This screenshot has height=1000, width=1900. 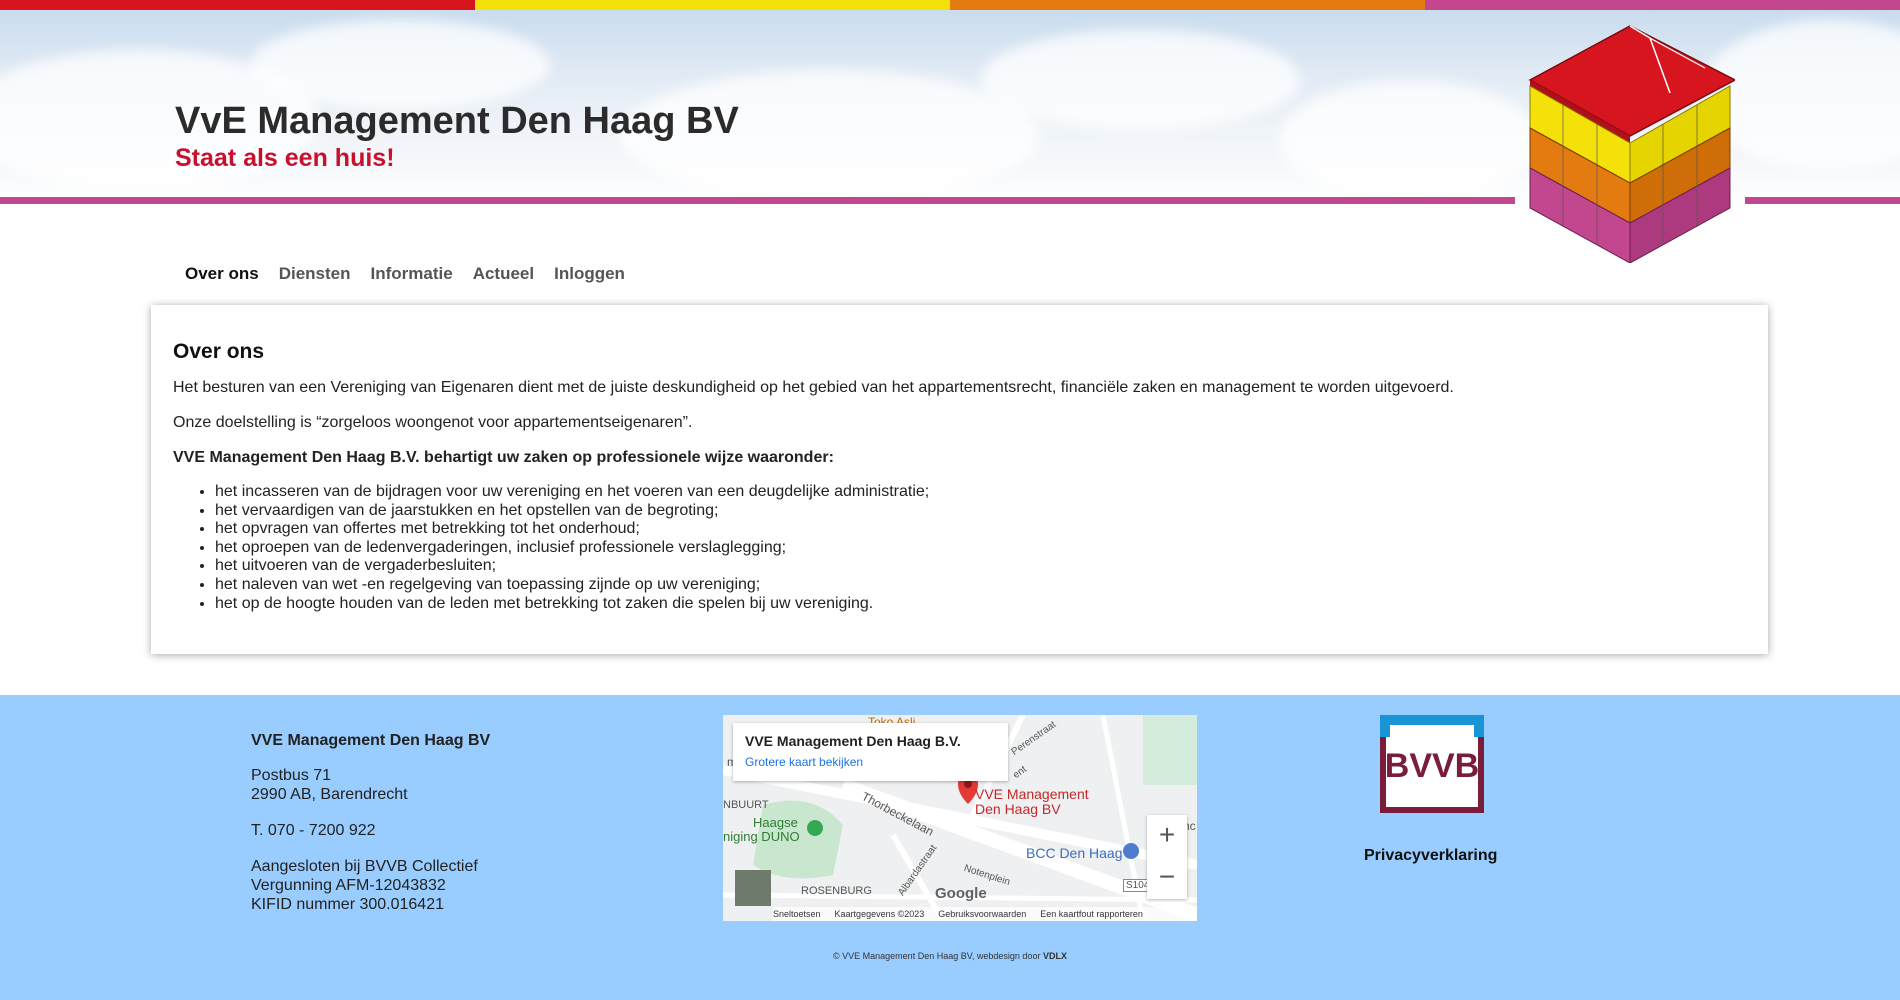 What do you see at coordinates (1662, 5) in the screenshot?
I see `stripe-pink` at bounding box center [1662, 5].